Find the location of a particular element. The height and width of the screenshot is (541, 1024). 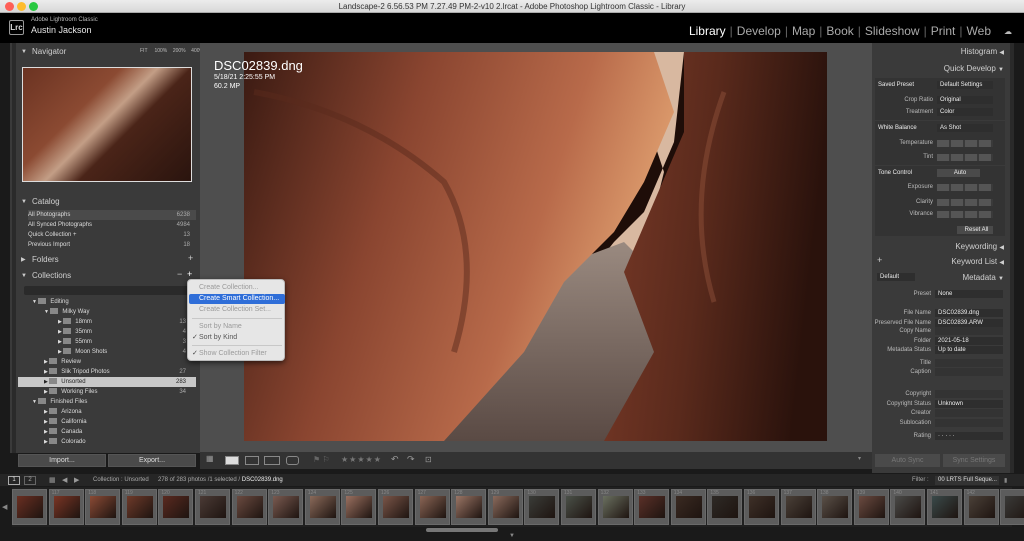

collection-set-row: ▶ Canada is located at coordinates (63, 432).